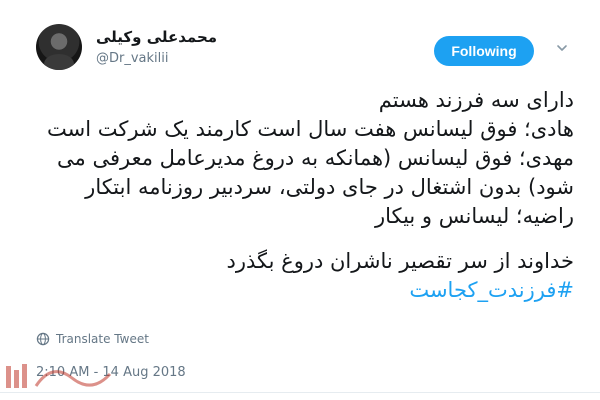 The height and width of the screenshot is (400, 600). What do you see at coordinates (43, 339) in the screenshot?
I see `globe-icon` at bounding box center [43, 339].